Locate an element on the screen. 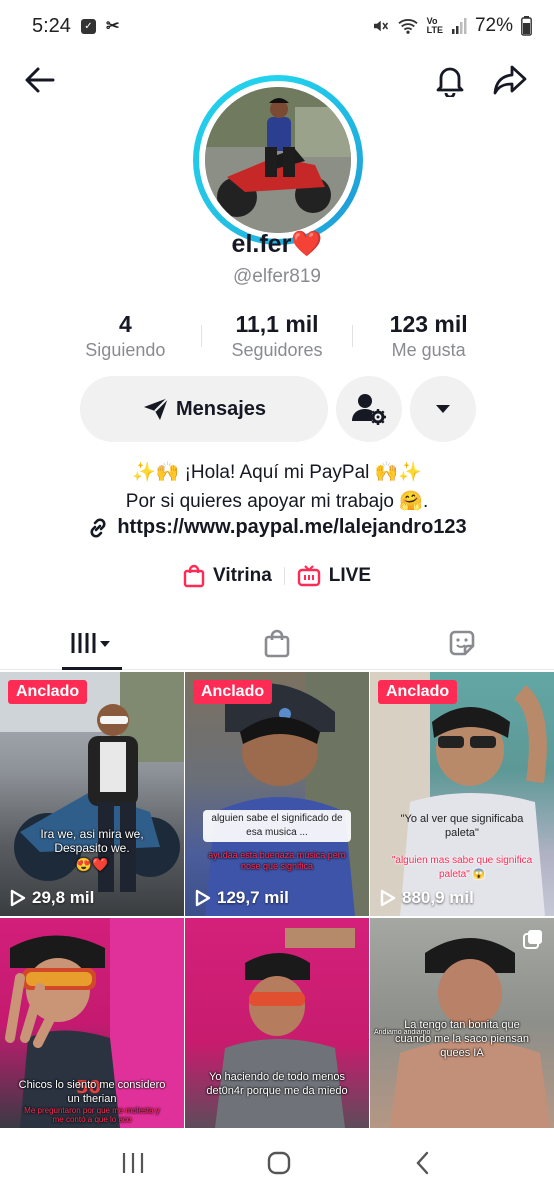 This screenshot has width=554, height=1200. shopping-bag-icon is located at coordinates (194, 576).